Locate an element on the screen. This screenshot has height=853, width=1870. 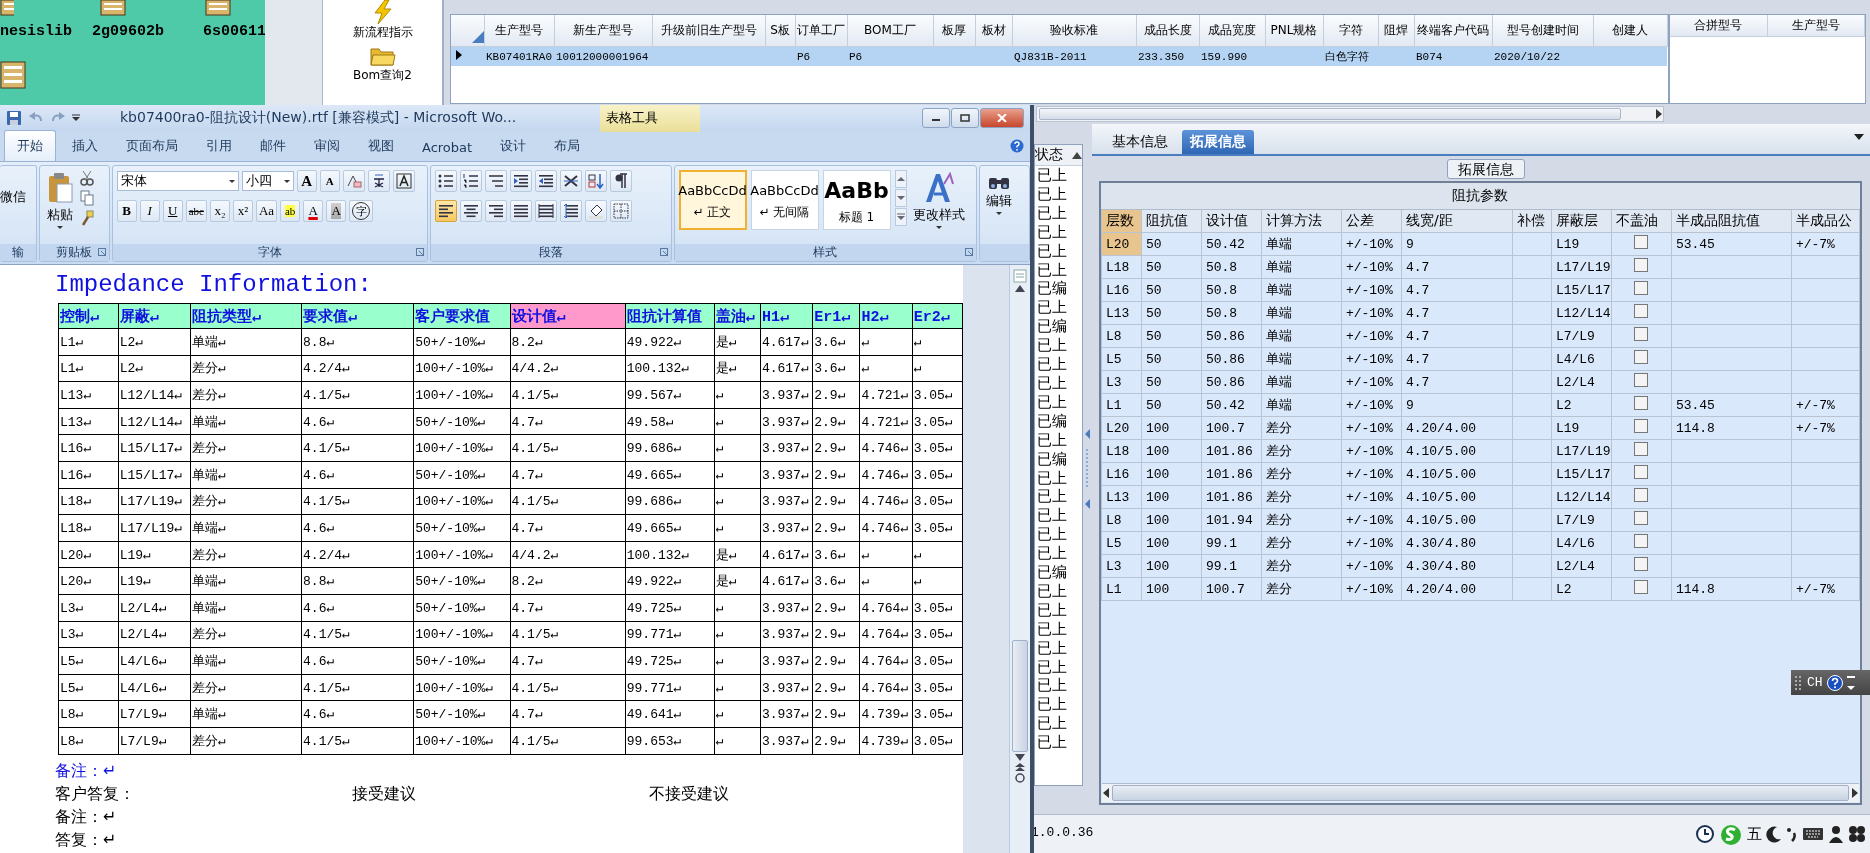
column-header: PNL规格 is located at coordinates (1294, 31).